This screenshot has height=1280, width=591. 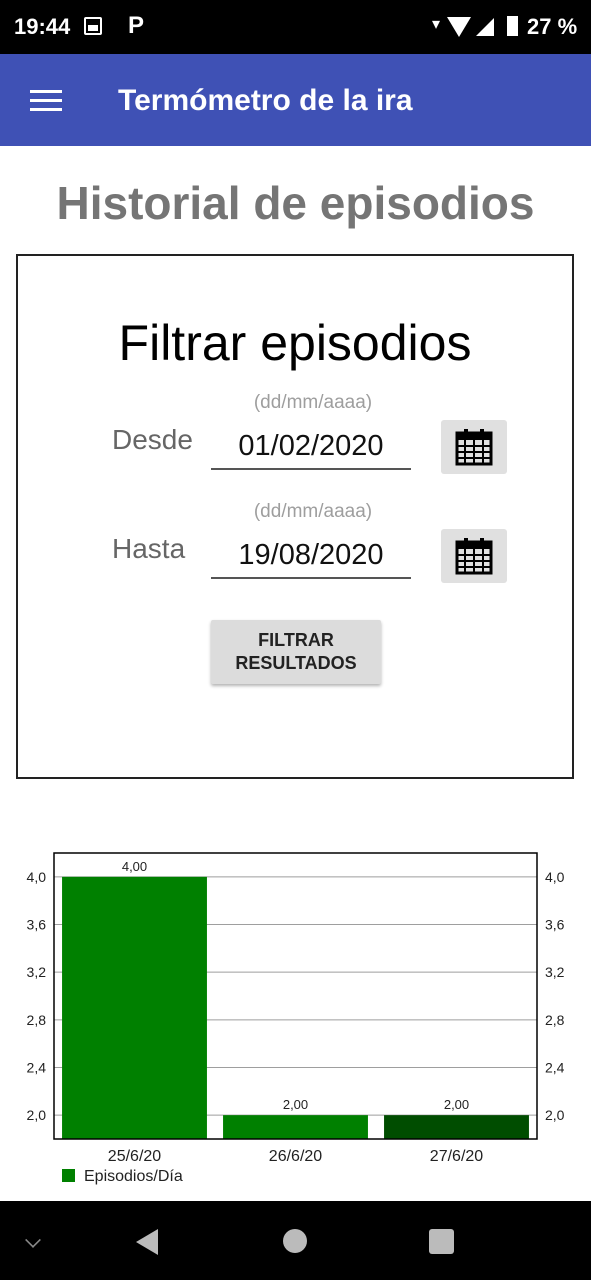 What do you see at coordinates (37, 1068) in the screenshot?
I see `y-tick-left: 2,4` at bounding box center [37, 1068].